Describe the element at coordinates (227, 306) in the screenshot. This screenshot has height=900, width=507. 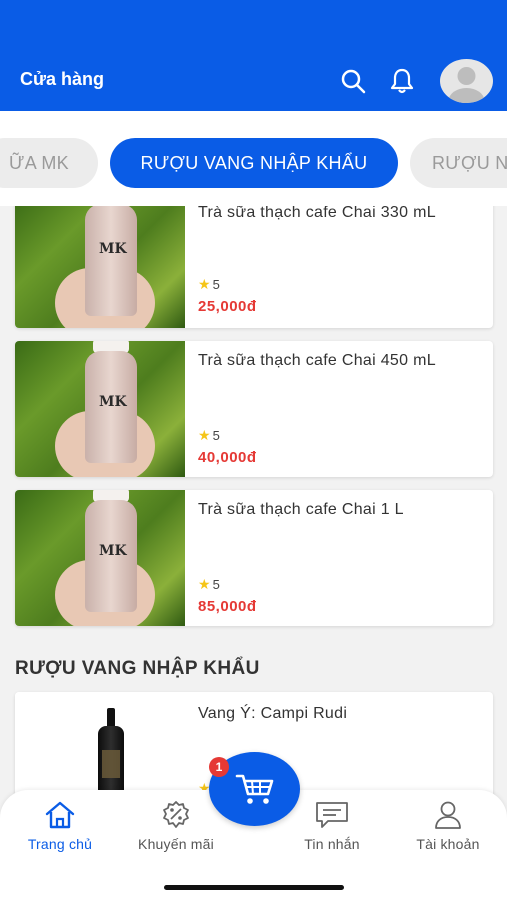
I see `product-price: 25,000đ` at that location.